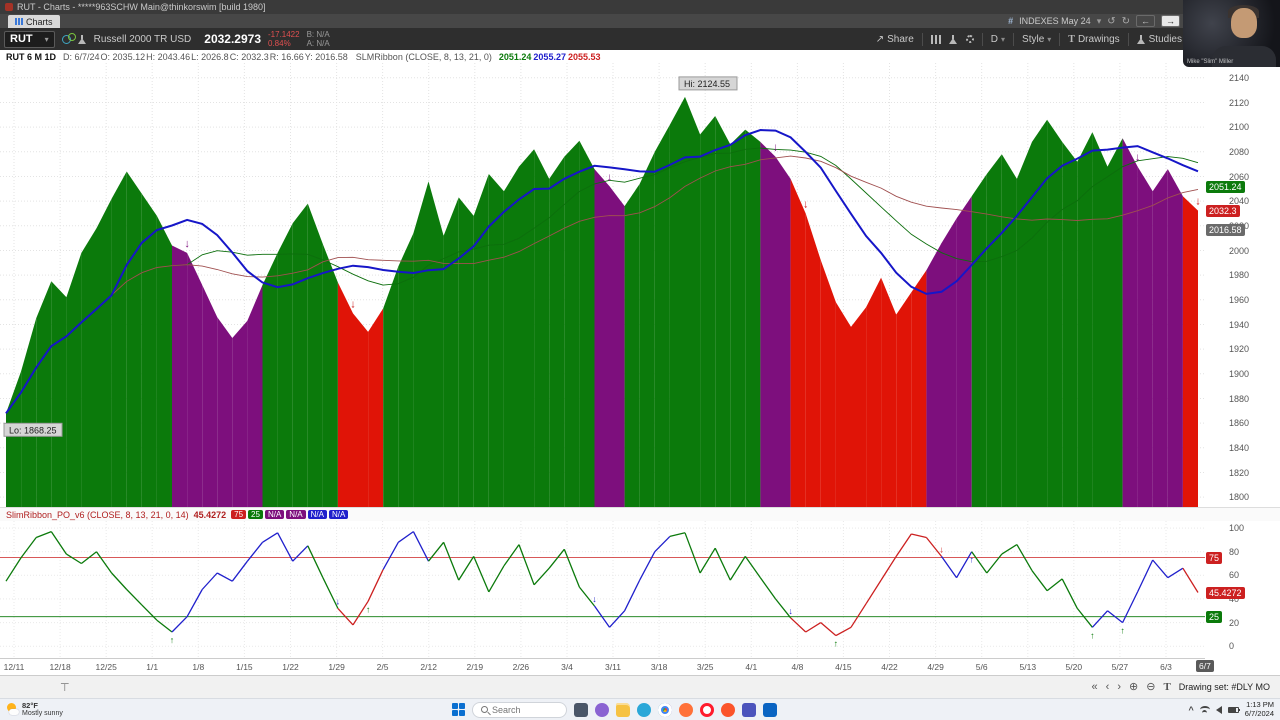  What do you see at coordinates (1224, 687) in the screenshot?
I see `drawing-set-selector: Drawing set: #DLY MO` at bounding box center [1224, 687].